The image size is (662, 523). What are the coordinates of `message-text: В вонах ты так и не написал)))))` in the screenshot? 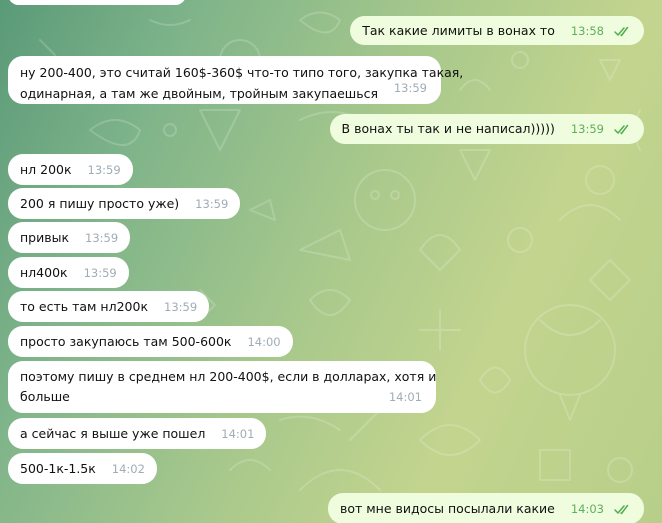 It's located at (448, 128).